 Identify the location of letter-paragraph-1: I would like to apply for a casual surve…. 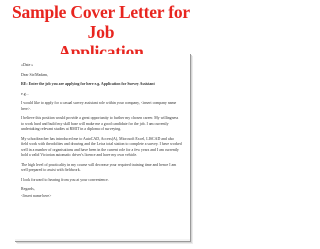
(99, 106).